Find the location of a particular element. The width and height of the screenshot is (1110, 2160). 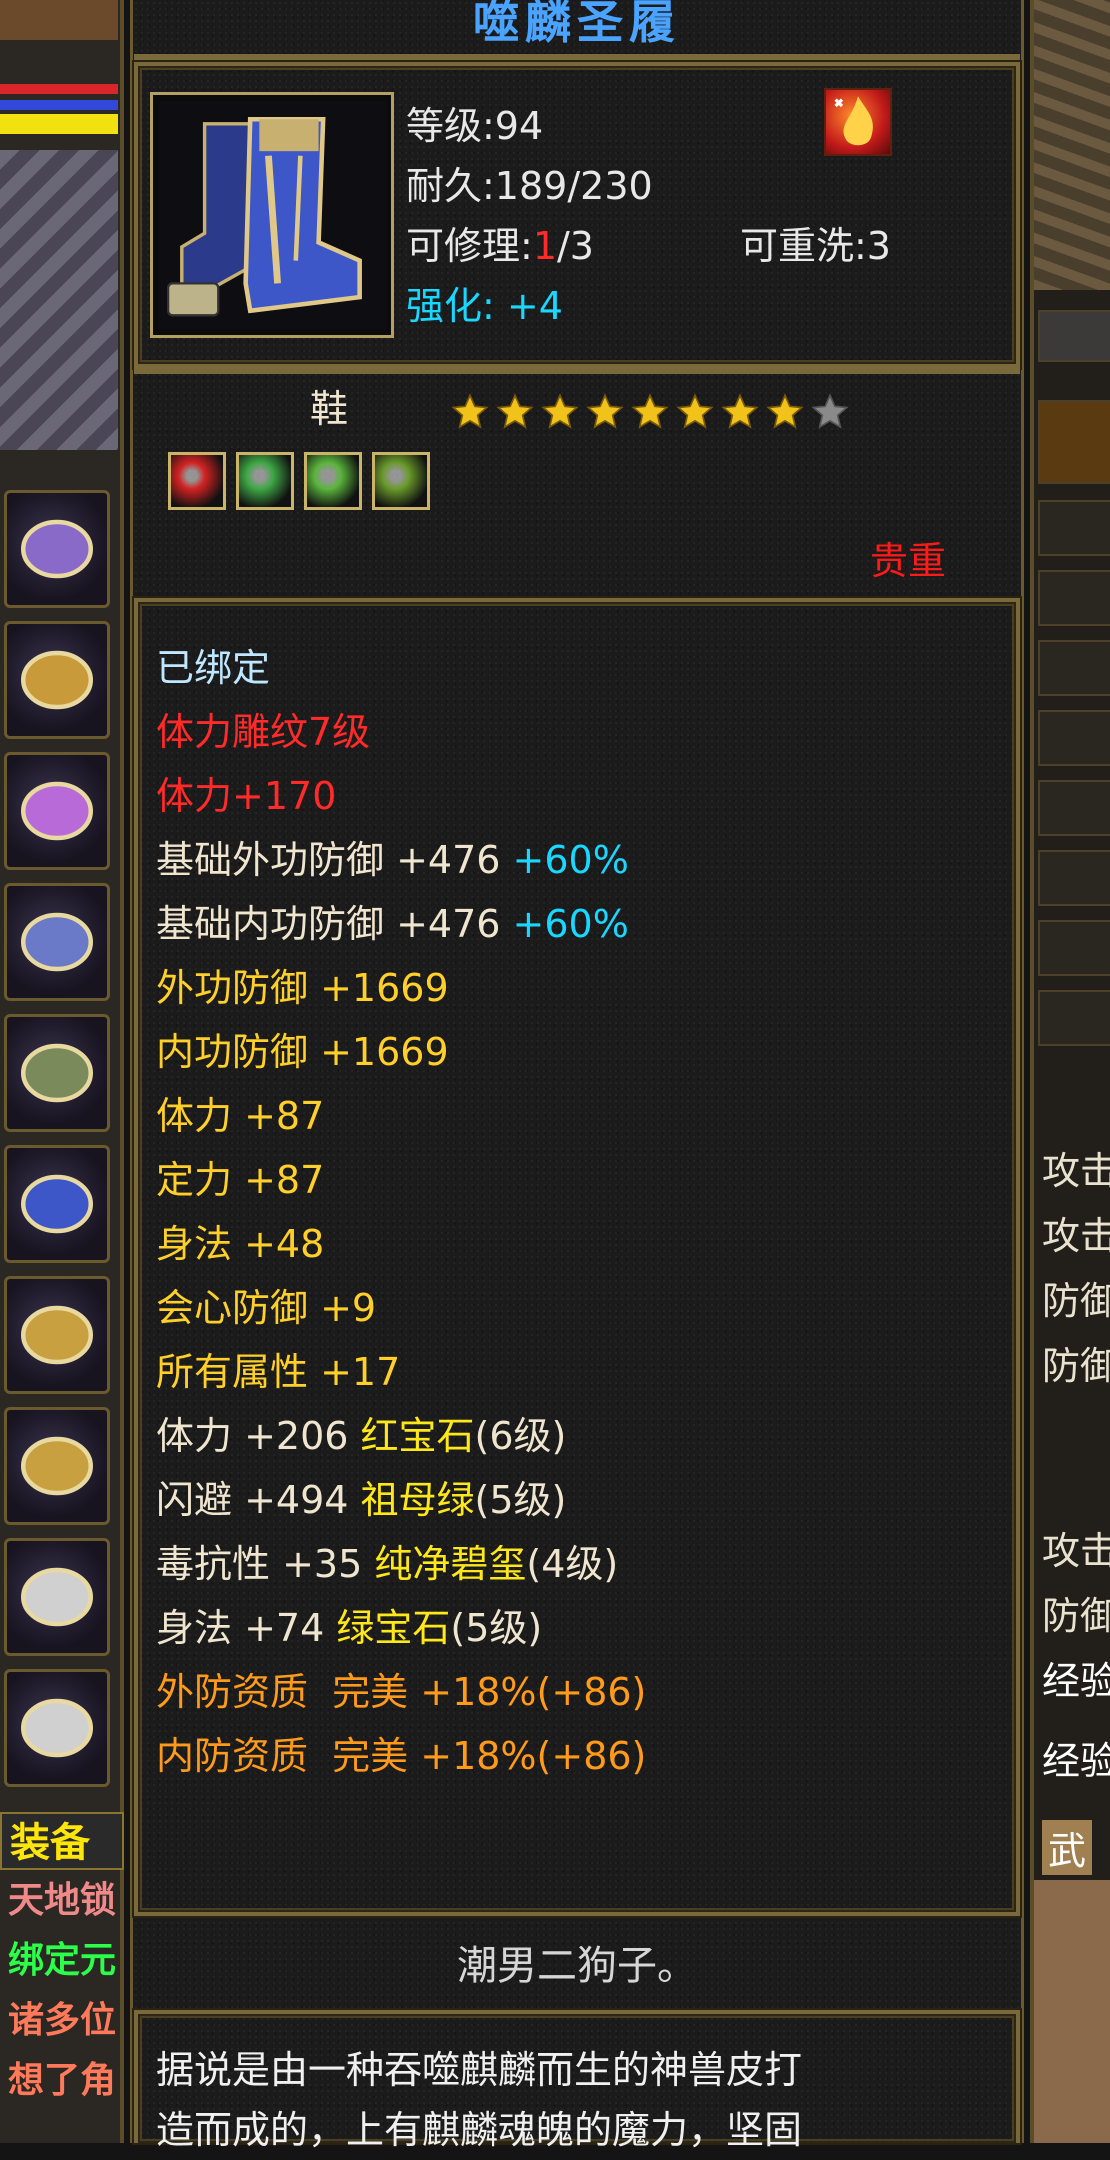

attribute-line: 内功防御 +1669 is located at coordinates (581, 1052).